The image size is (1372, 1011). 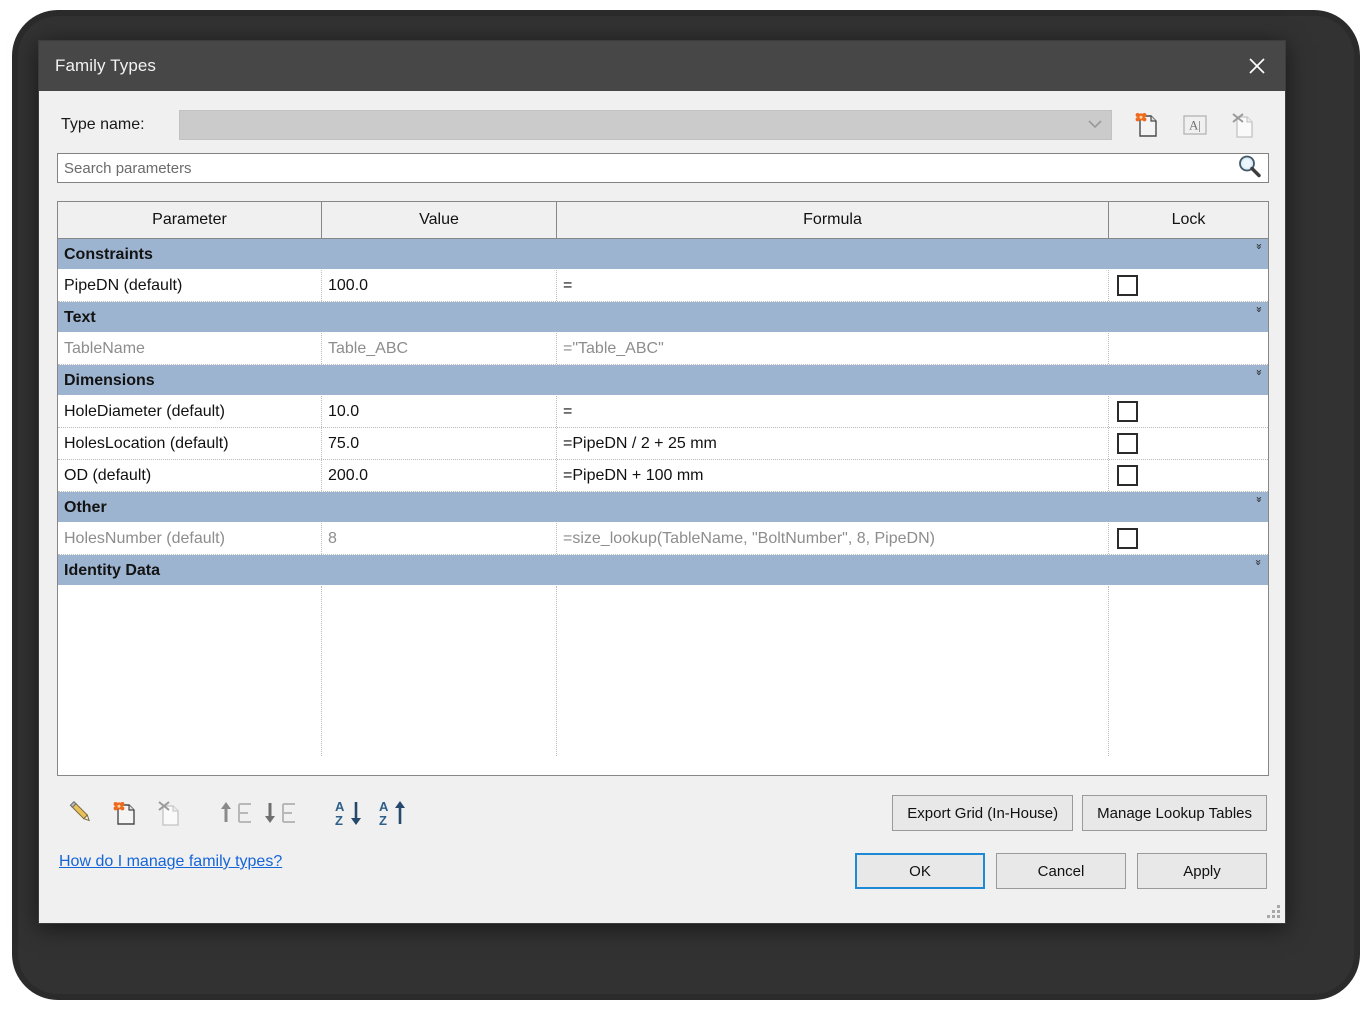 What do you see at coordinates (109, 380) in the screenshot?
I see `group-label: Dimensions` at bounding box center [109, 380].